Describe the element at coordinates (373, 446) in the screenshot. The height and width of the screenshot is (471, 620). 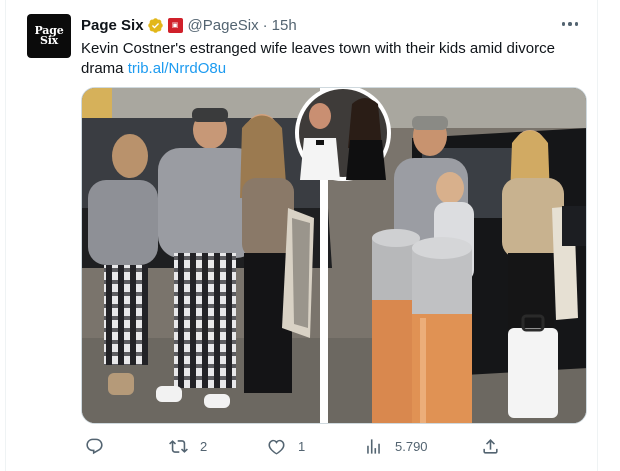
I see `views-chart-icon` at that location.